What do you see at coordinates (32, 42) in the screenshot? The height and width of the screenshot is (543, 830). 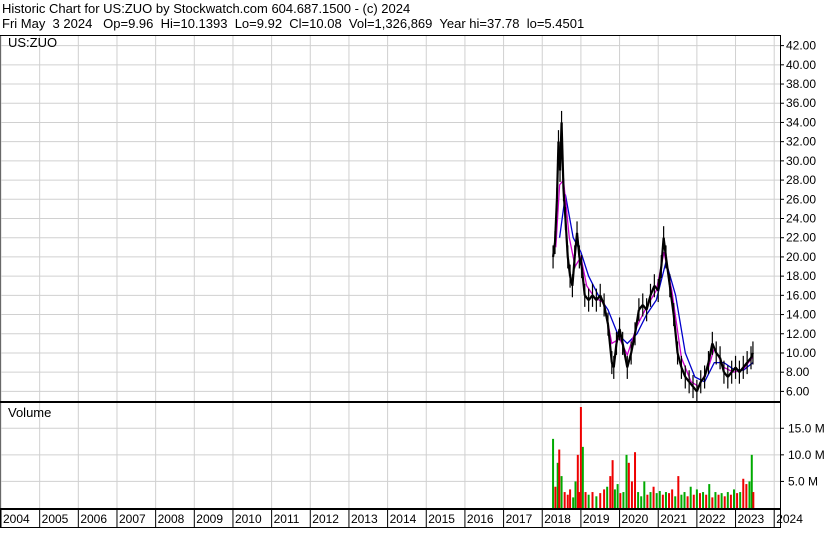 I see `symbol-label: US:ZUO` at bounding box center [32, 42].